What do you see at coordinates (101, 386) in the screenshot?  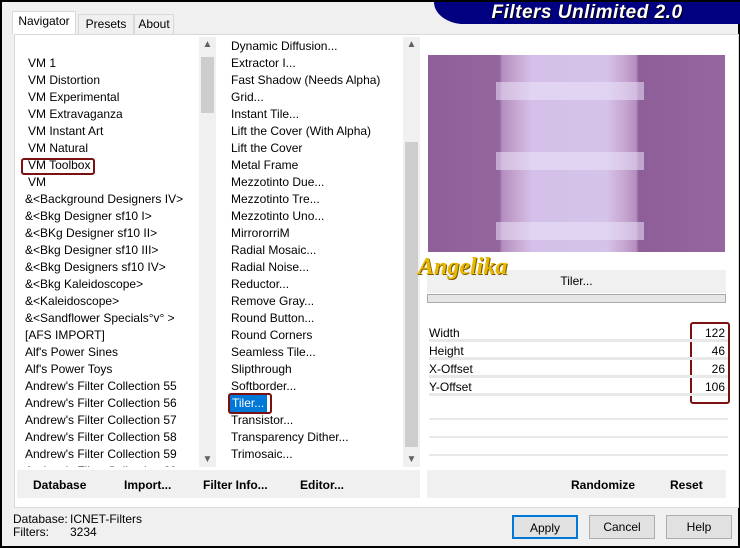 I see `category-item: Andrew's Filter Collection 55` at bounding box center [101, 386].